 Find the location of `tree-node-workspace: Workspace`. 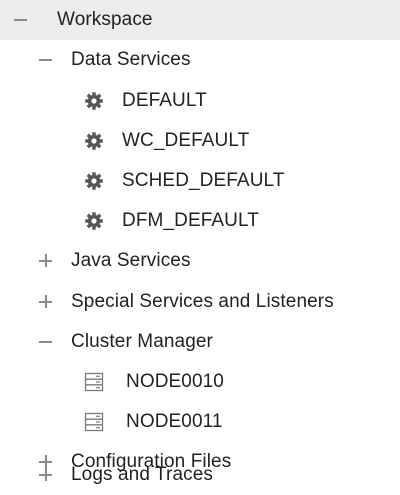

tree-node-workspace: Workspace is located at coordinates (200, 20).